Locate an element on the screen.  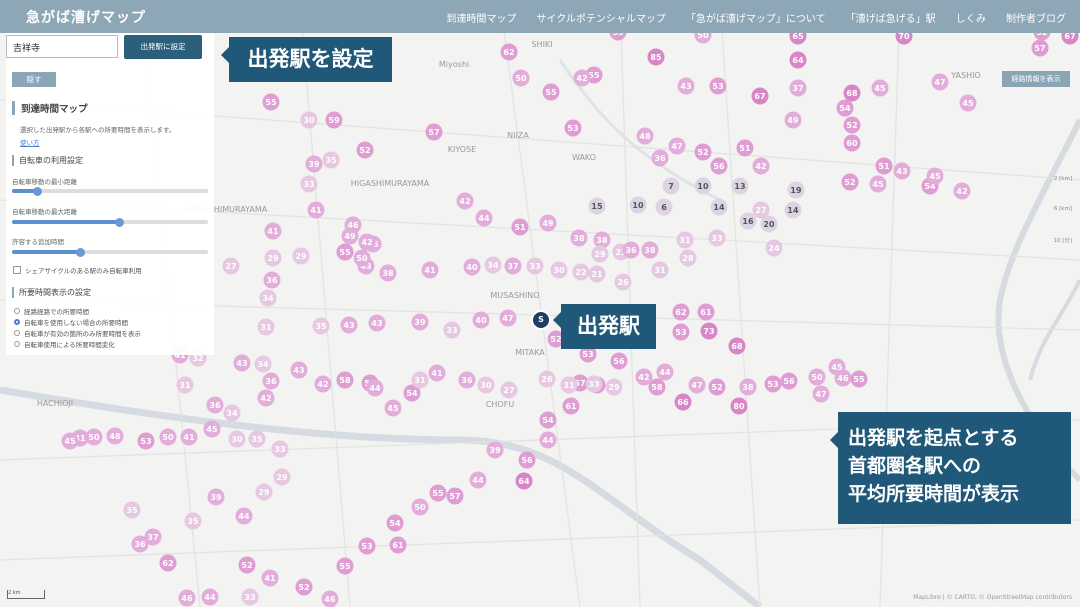
station-marker: 13 is located at coordinates (740, 186).